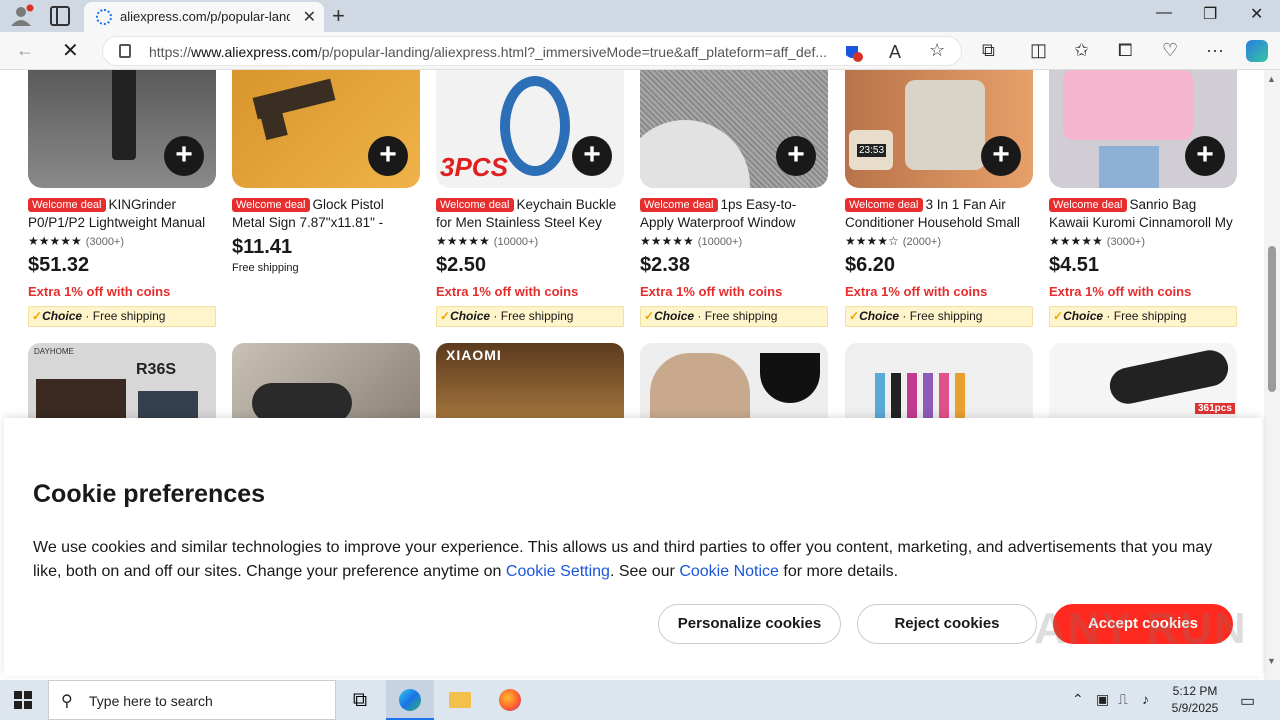 This screenshot has width=1280, height=720. What do you see at coordinates (1215, 50) in the screenshot?
I see `more-menu-icon: ···` at bounding box center [1215, 50].